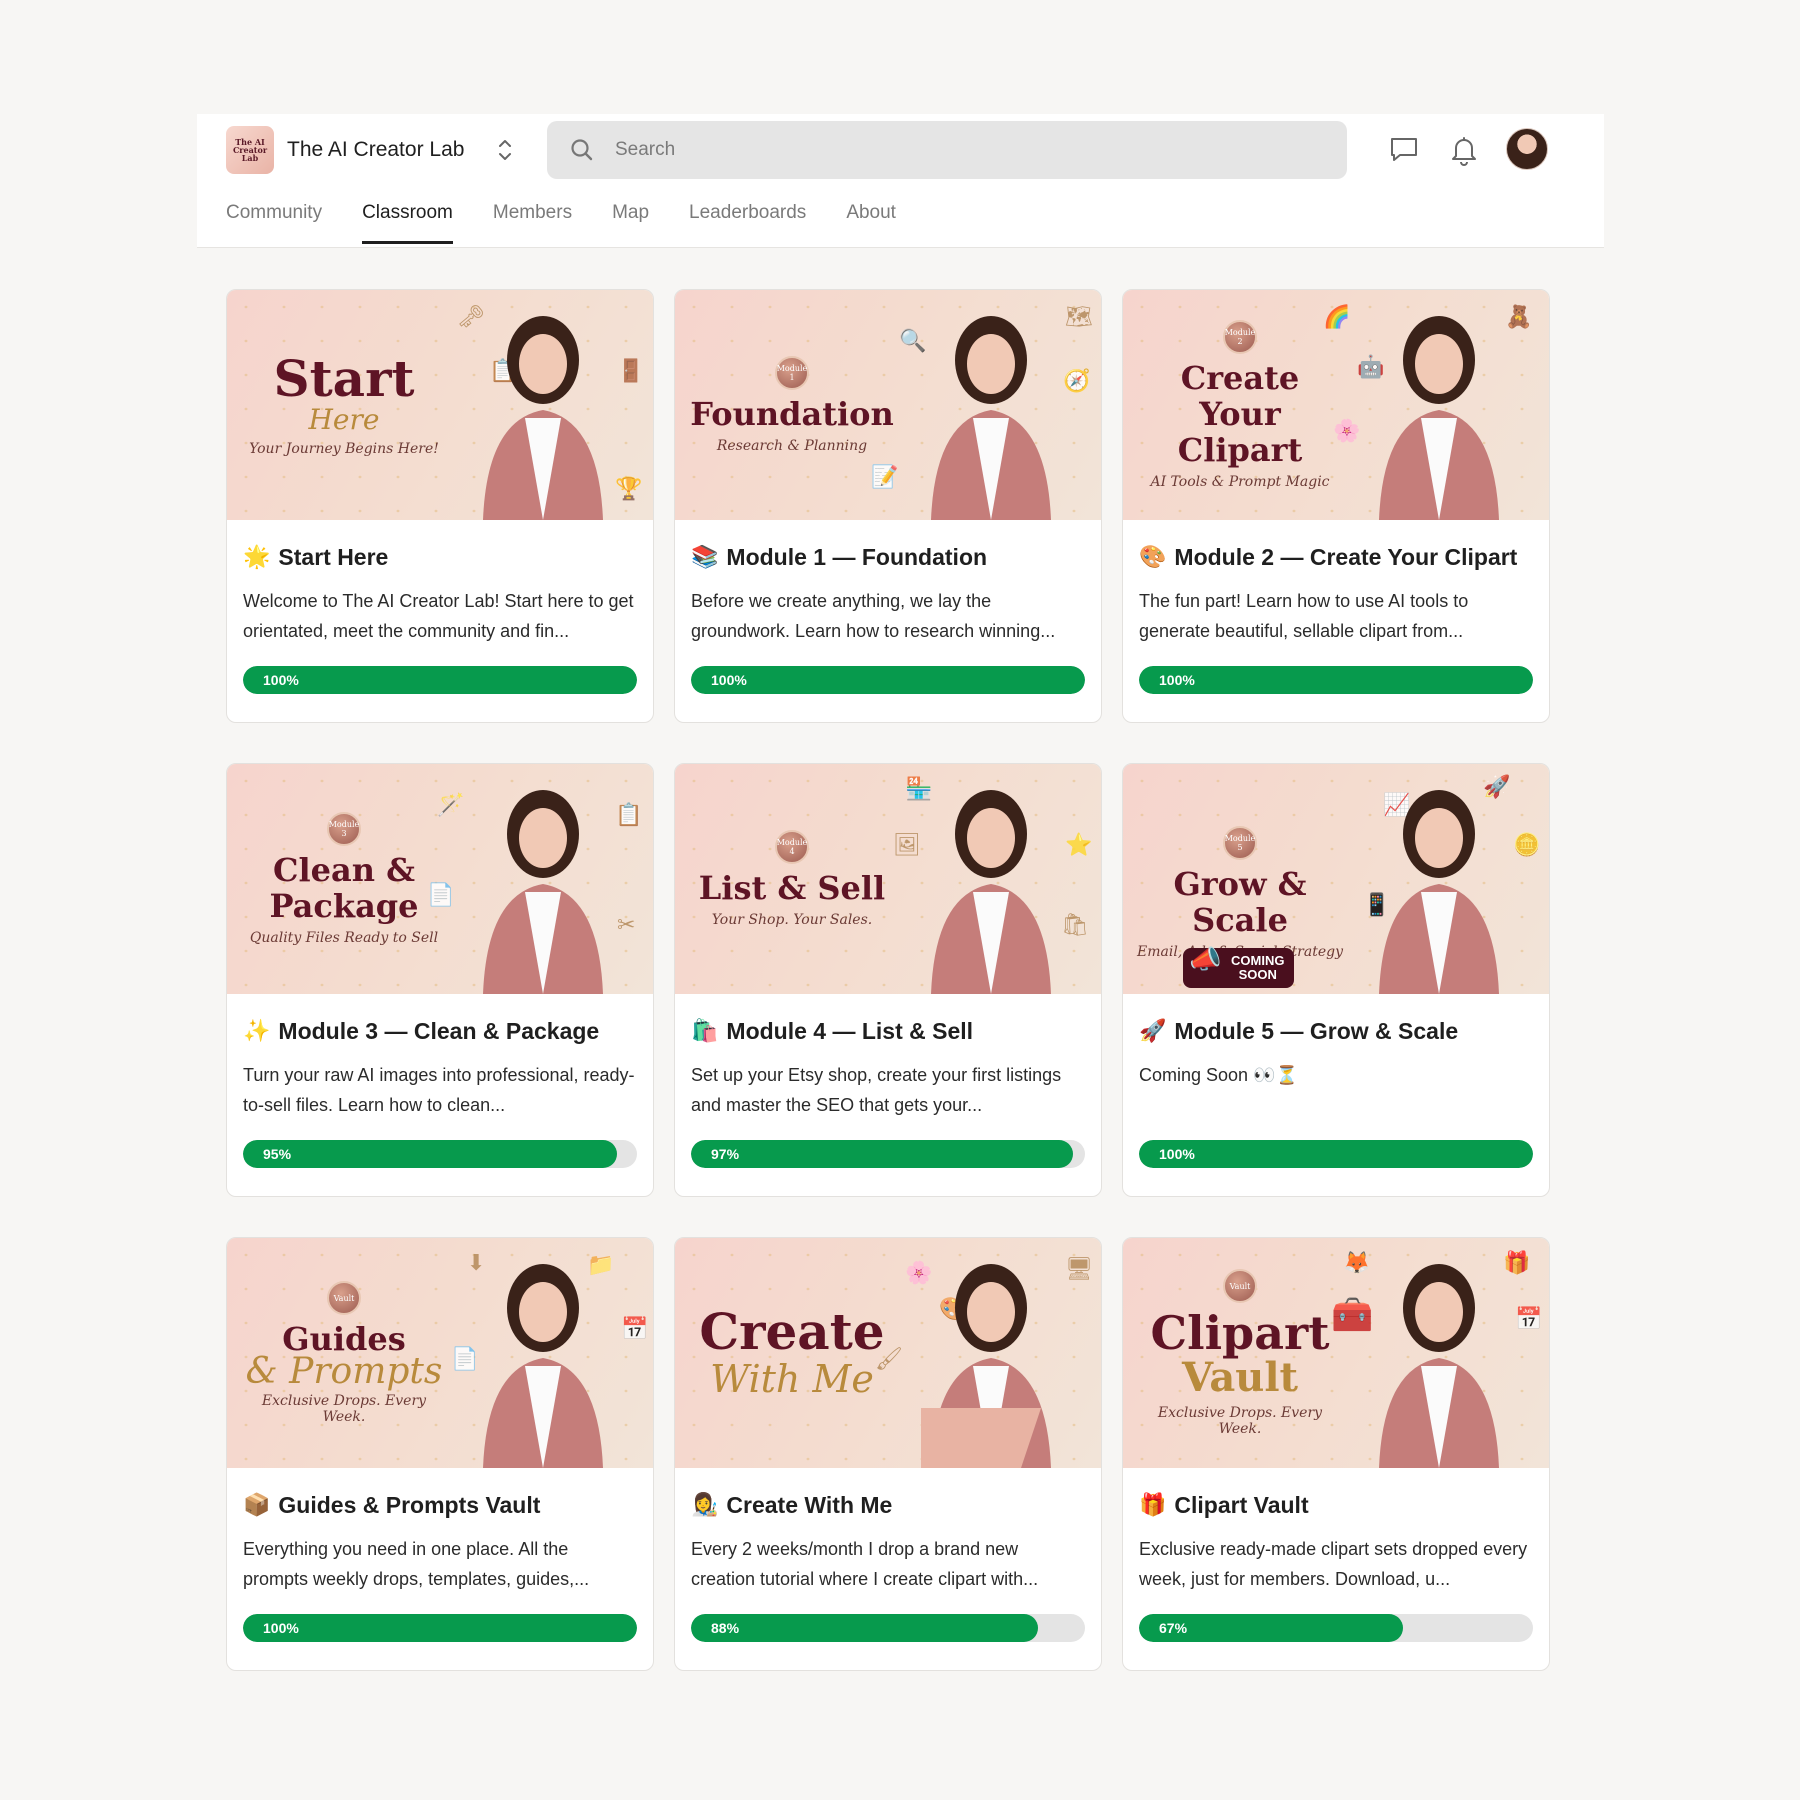  I want to click on community-logo-text: The AI Creator Lab, so click(250, 150).